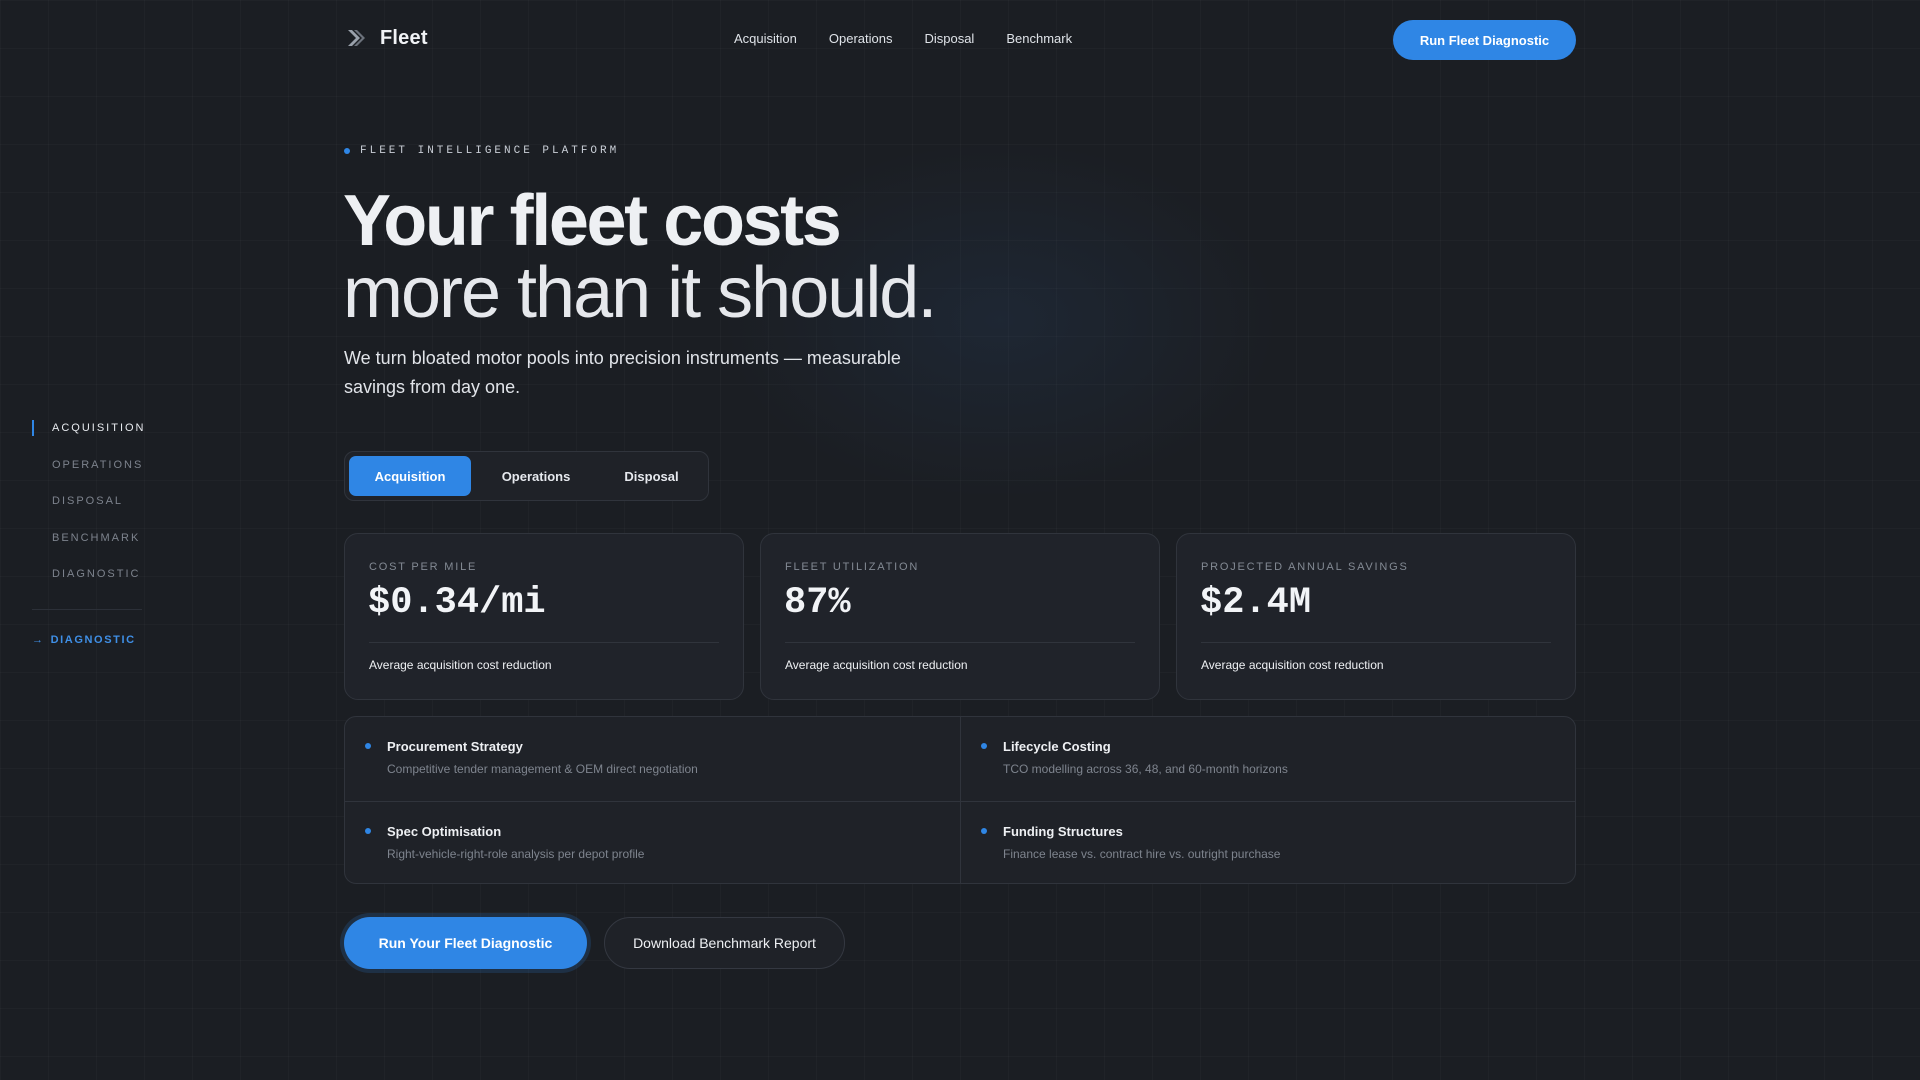 The image size is (1920, 1080). Describe the element at coordinates (1063, 831) in the screenshot. I see `service-title: Funding Structures` at that location.